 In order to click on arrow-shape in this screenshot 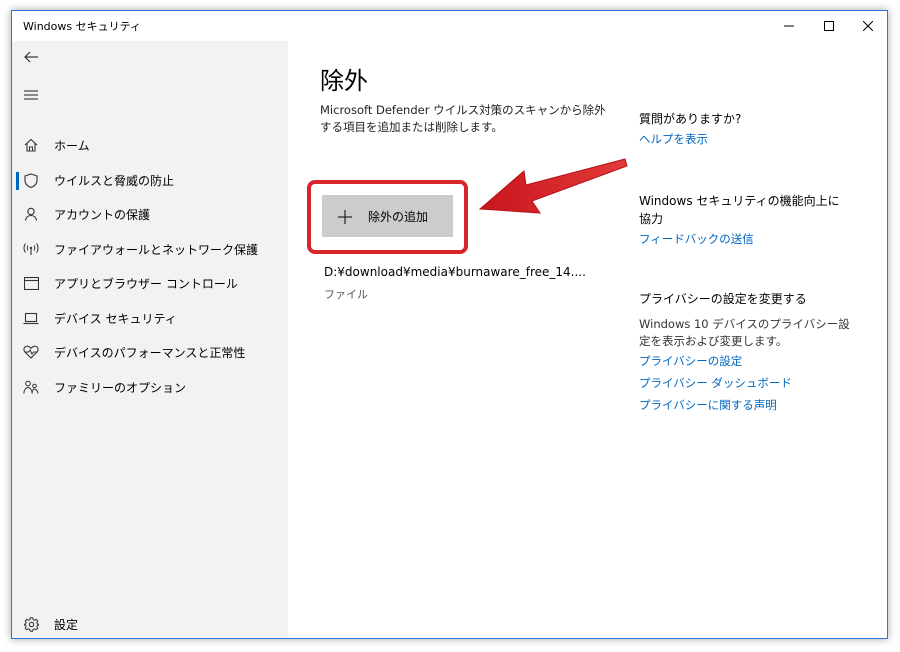, I will do `click(553, 186)`.